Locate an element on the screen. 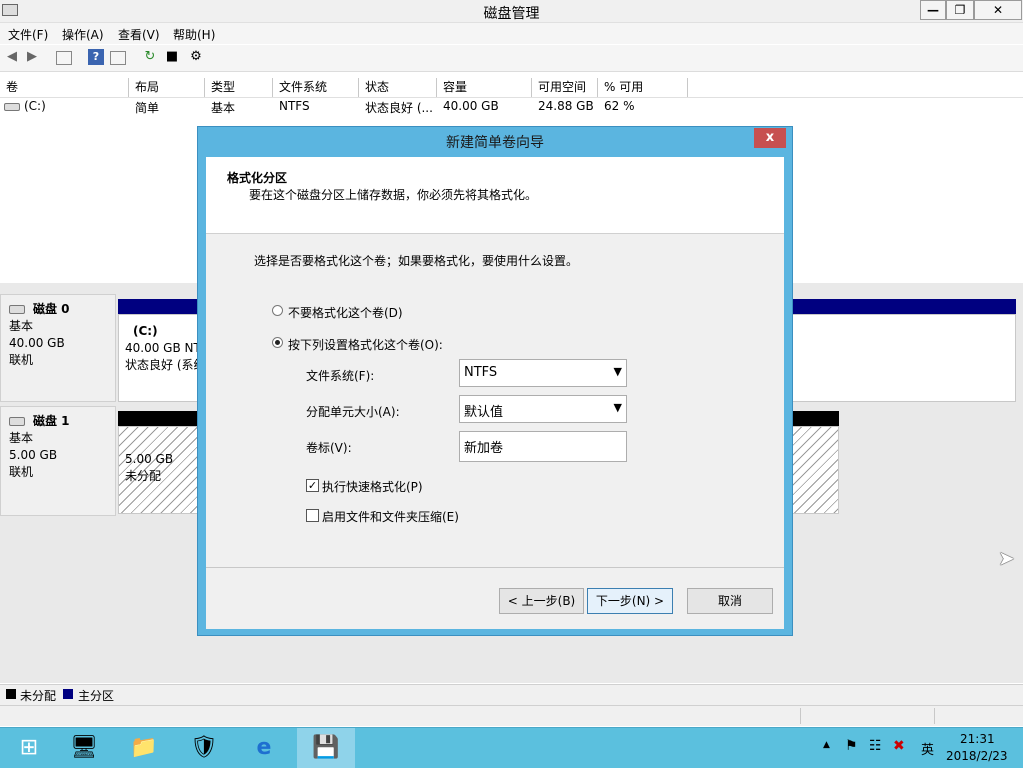  col-filesystem: 文件系统 is located at coordinates (316, 87).